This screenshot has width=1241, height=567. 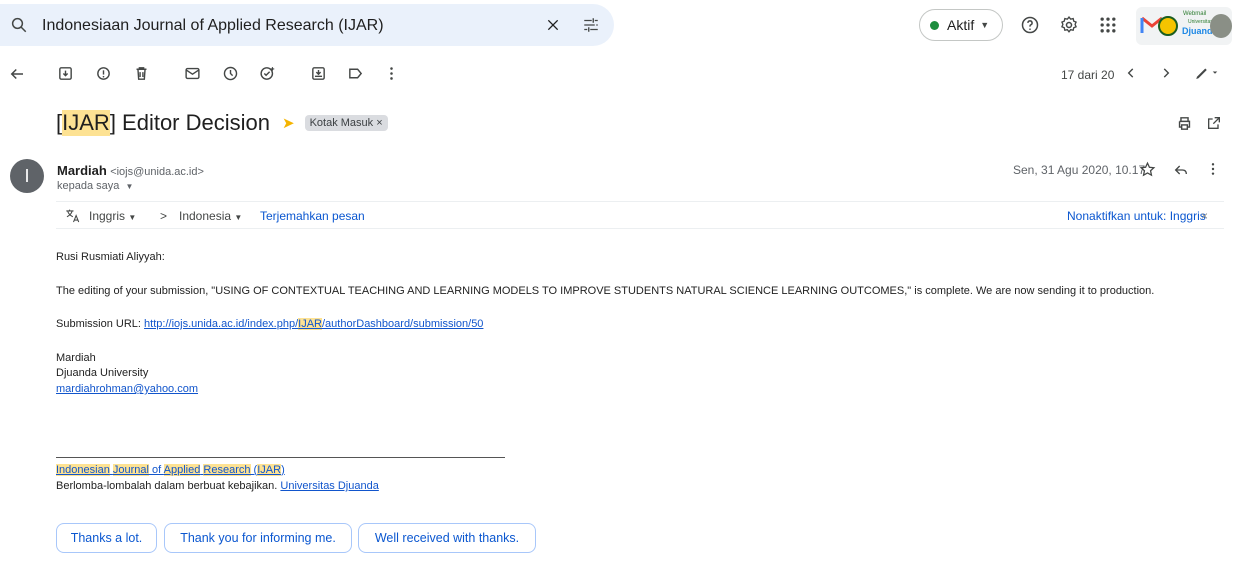 What do you see at coordinates (1030, 25) in the screenshot?
I see `help-icon` at bounding box center [1030, 25].